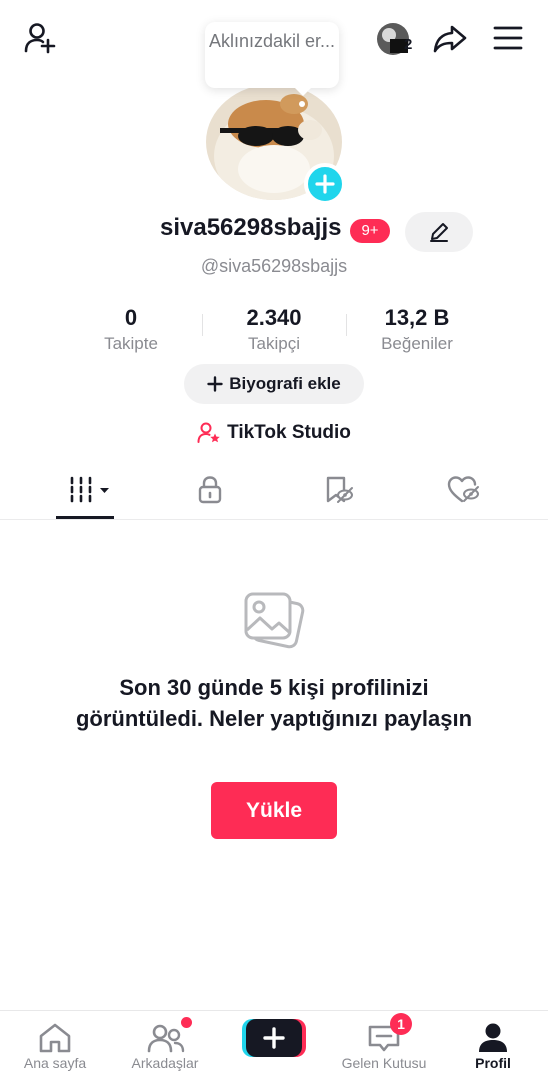  I want to click on account-switcher: 2, so click(396, 39).